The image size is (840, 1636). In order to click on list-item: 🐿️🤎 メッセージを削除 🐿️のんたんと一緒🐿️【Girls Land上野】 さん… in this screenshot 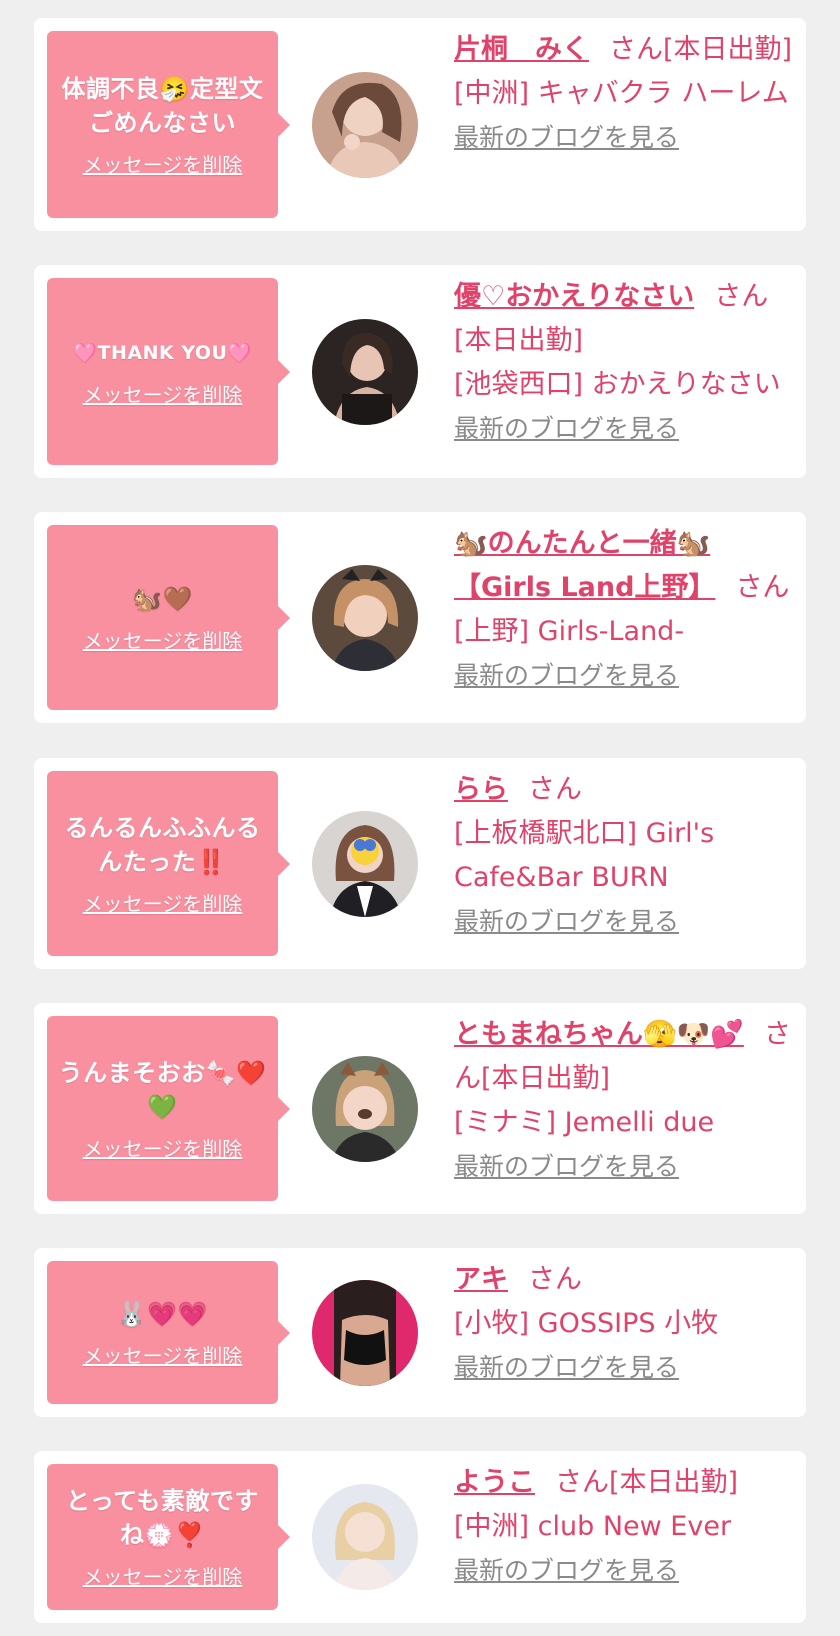, I will do `click(420, 617)`.